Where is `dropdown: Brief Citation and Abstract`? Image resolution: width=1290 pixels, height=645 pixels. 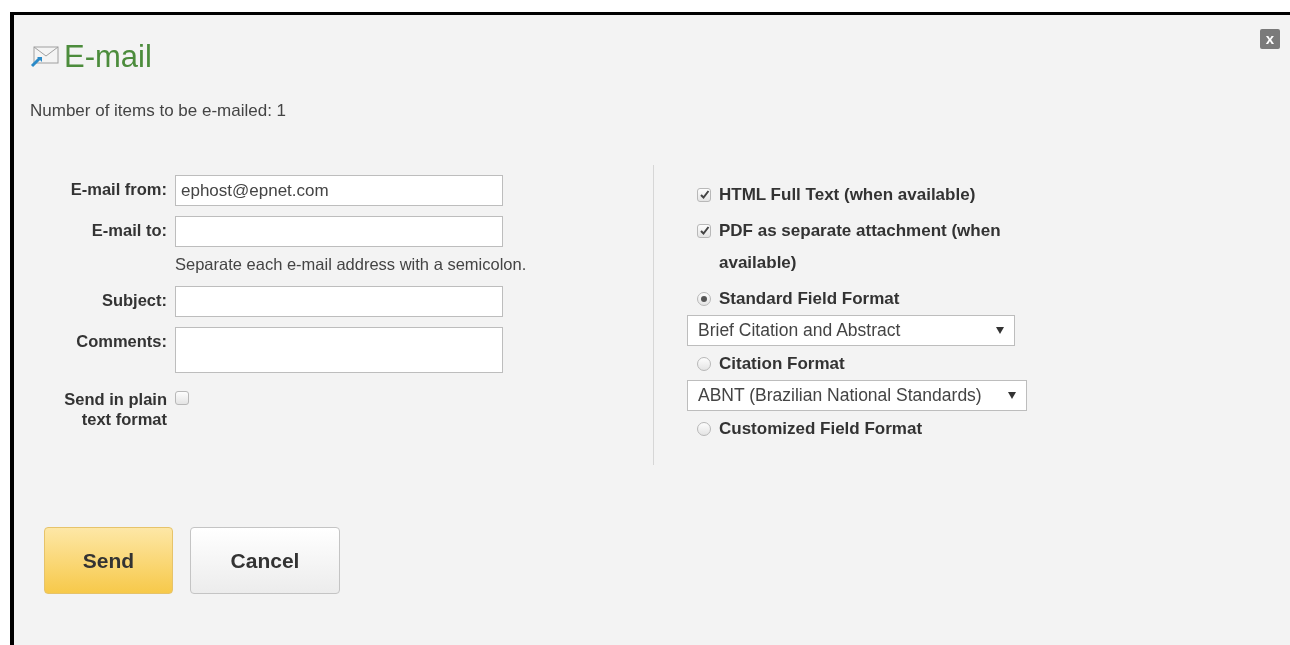 dropdown: Brief Citation and Abstract is located at coordinates (851, 330).